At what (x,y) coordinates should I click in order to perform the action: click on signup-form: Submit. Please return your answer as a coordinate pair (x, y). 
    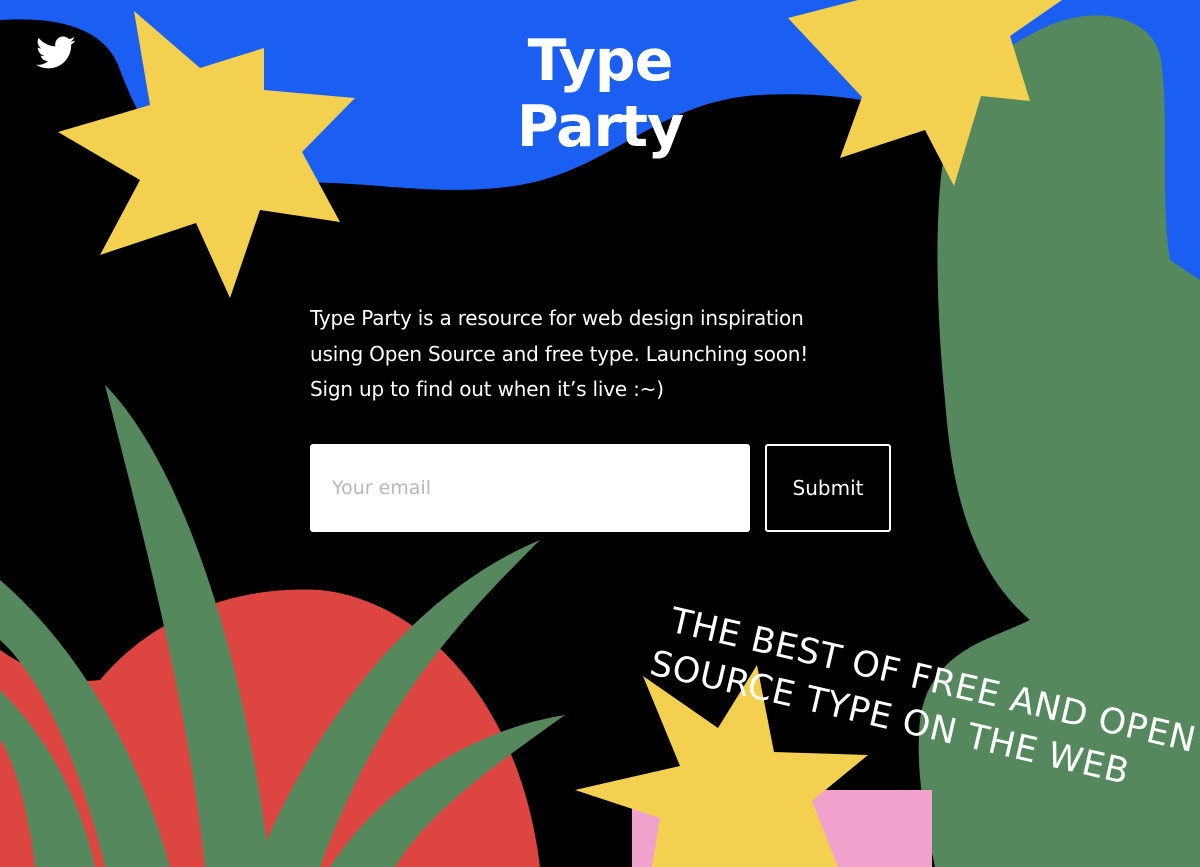
    Looking at the image, I should click on (600, 488).